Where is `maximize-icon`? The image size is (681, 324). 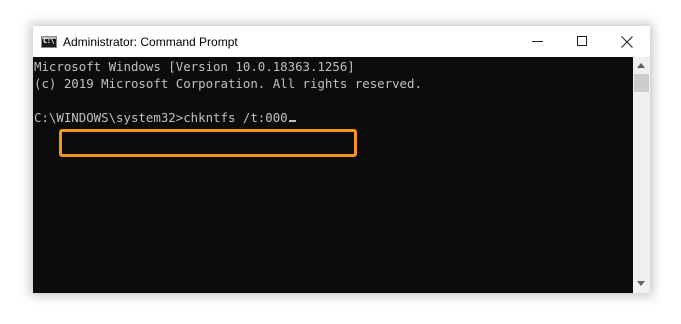 maximize-icon is located at coordinates (582, 41).